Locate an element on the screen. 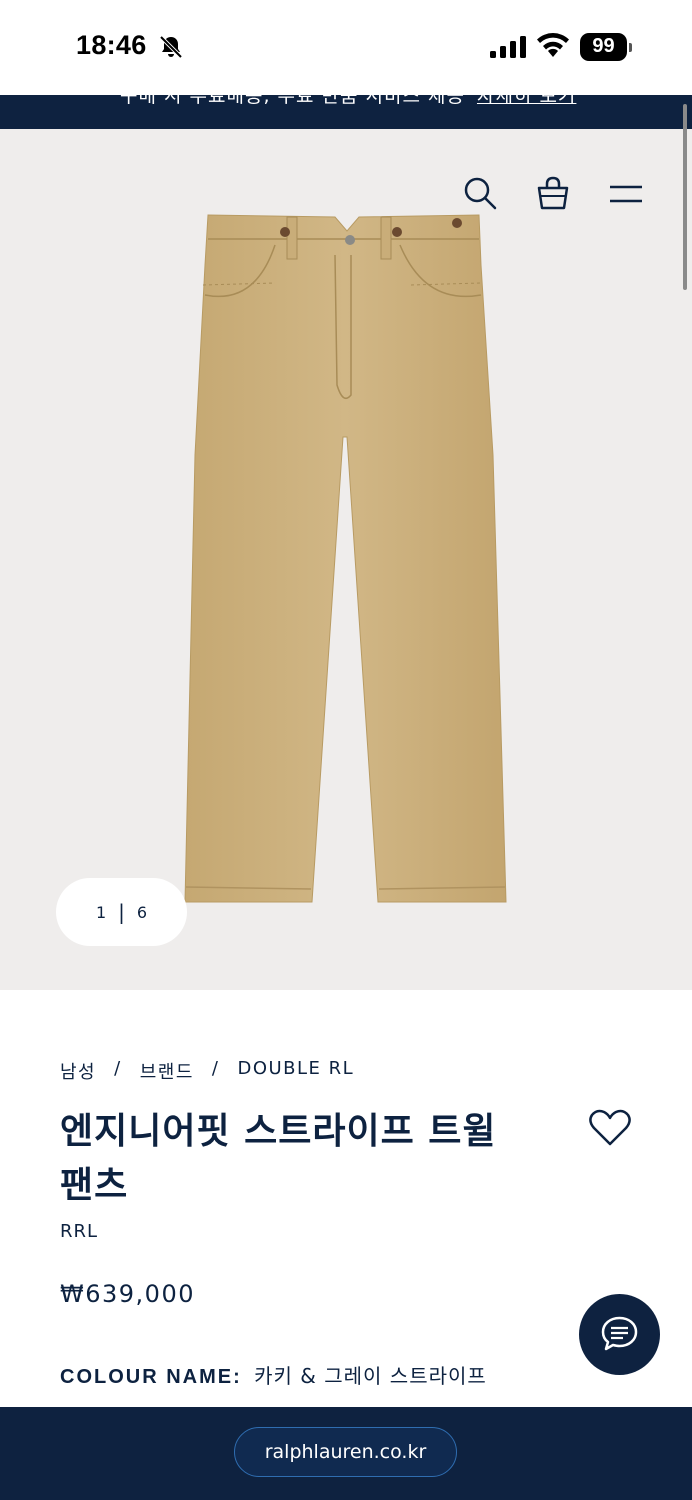 The width and height of the screenshot is (692, 1500). chat-icon is located at coordinates (619, 1333).